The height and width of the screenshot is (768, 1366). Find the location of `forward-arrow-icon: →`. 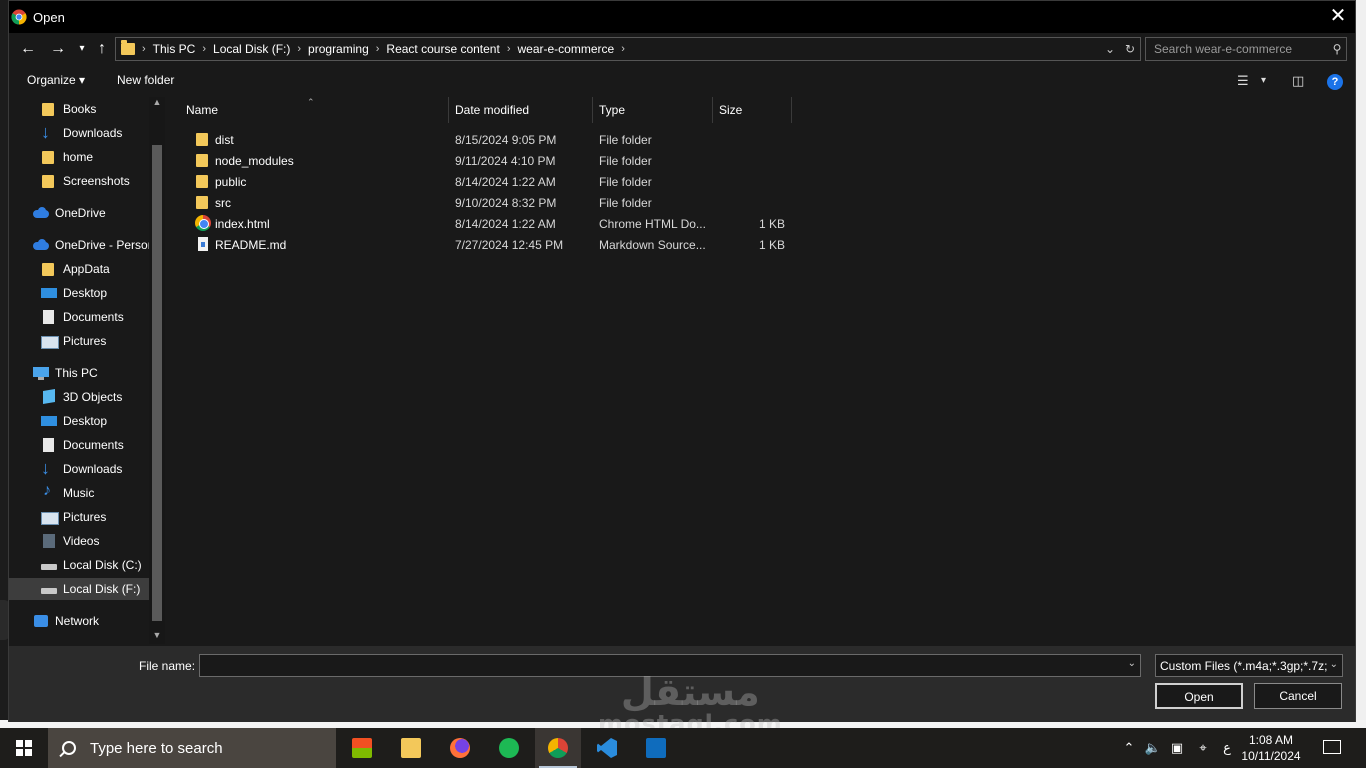

forward-arrow-icon: → is located at coordinates (58, 49).